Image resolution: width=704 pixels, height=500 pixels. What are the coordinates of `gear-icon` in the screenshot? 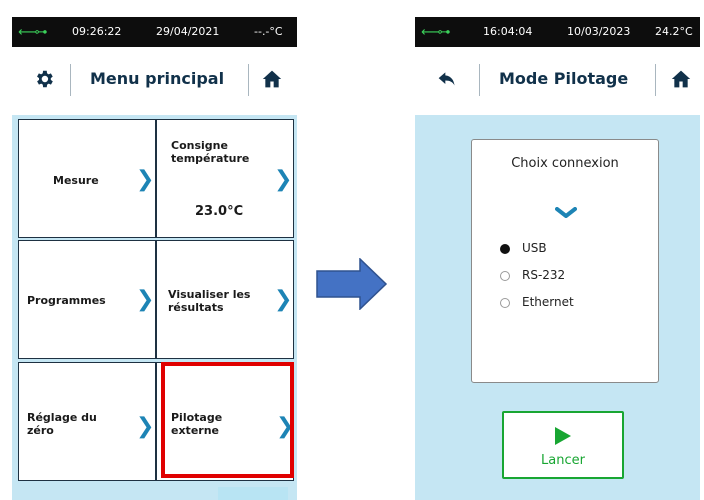 It's located at (44, 79).